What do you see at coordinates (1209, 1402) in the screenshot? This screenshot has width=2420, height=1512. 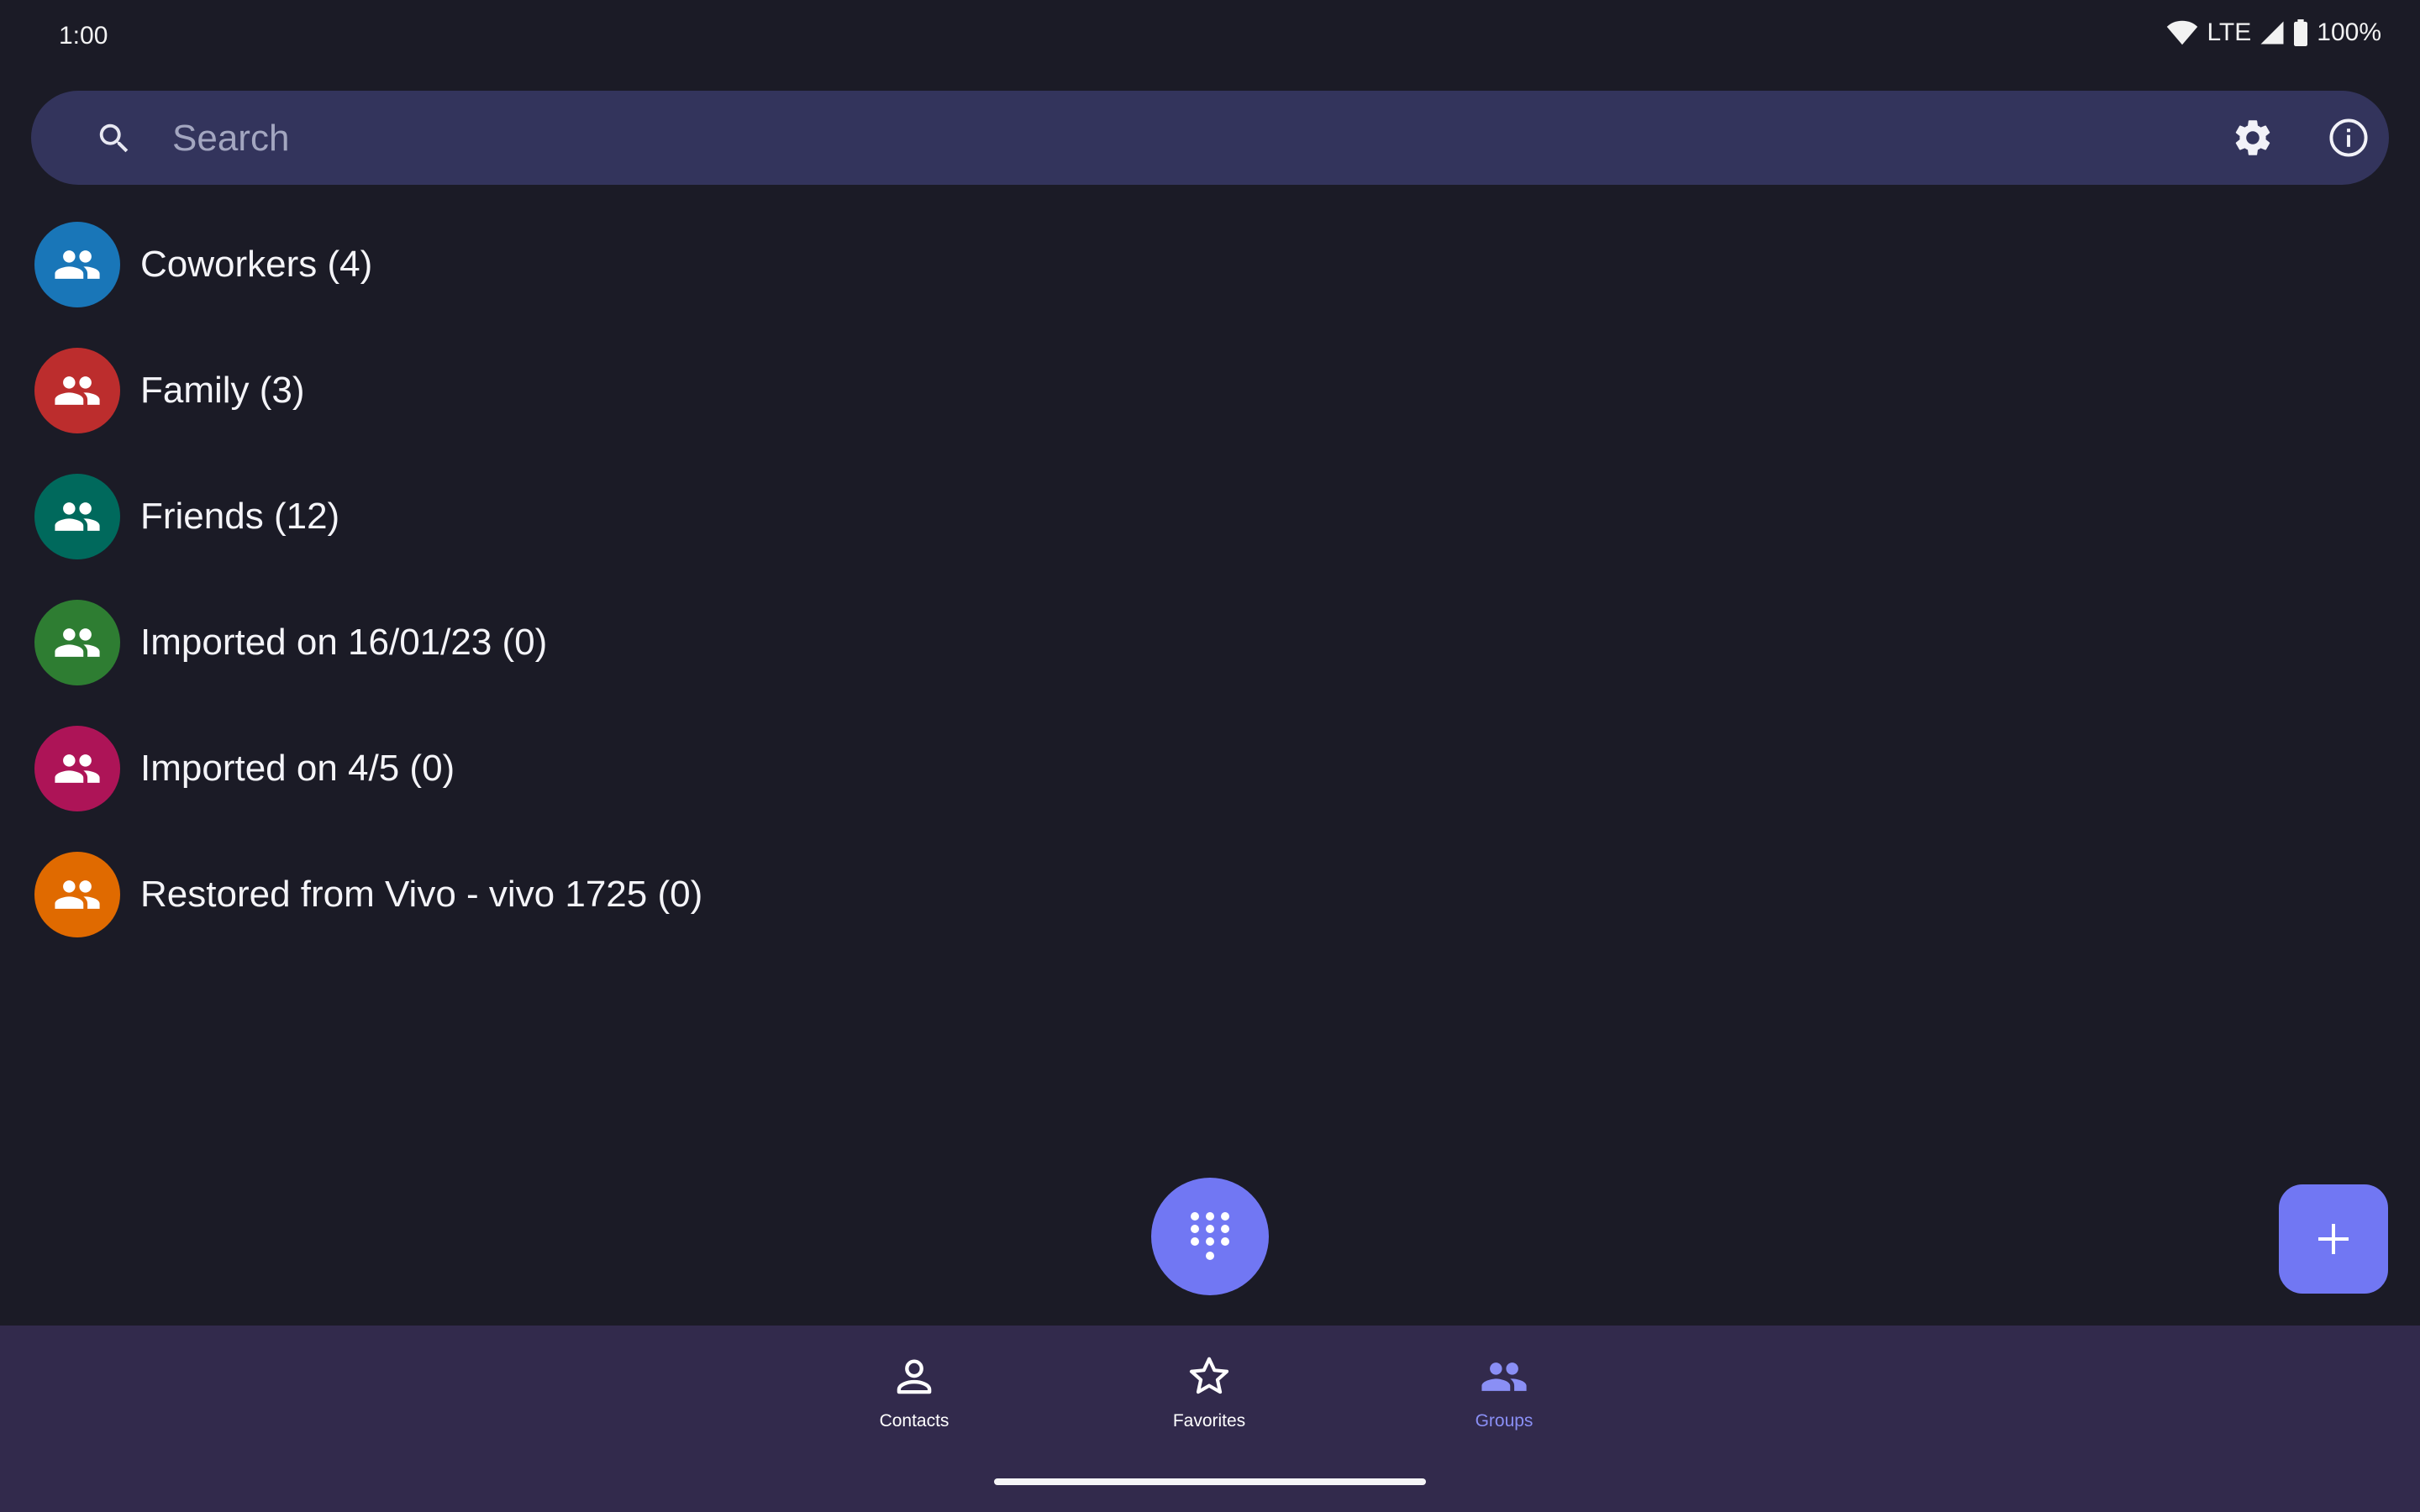 I see `nav-item-favorites: Favorites` at bounding box center [1209, 1402].